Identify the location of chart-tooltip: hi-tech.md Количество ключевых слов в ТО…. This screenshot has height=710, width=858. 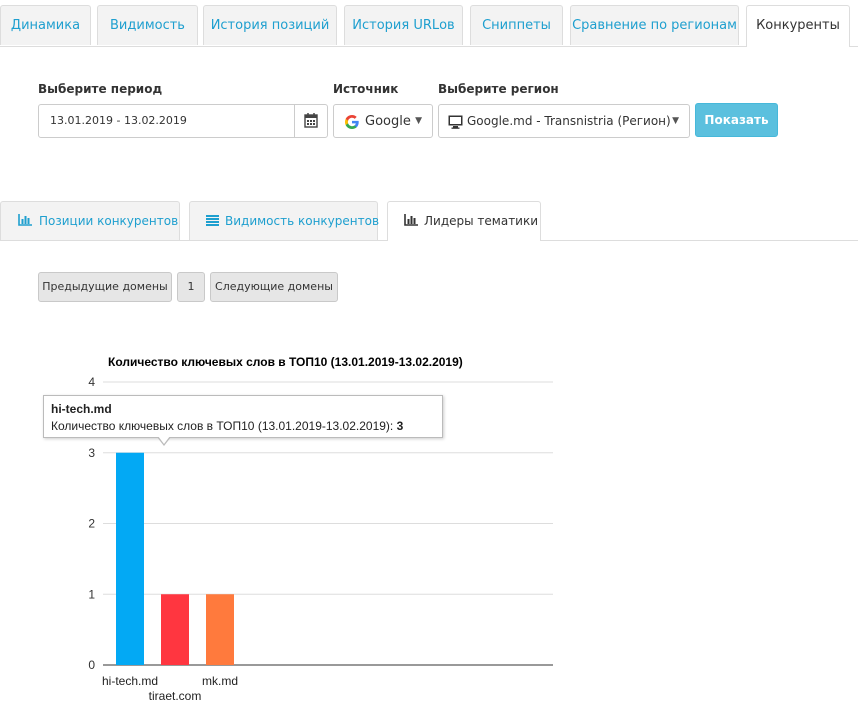
(243, 420).